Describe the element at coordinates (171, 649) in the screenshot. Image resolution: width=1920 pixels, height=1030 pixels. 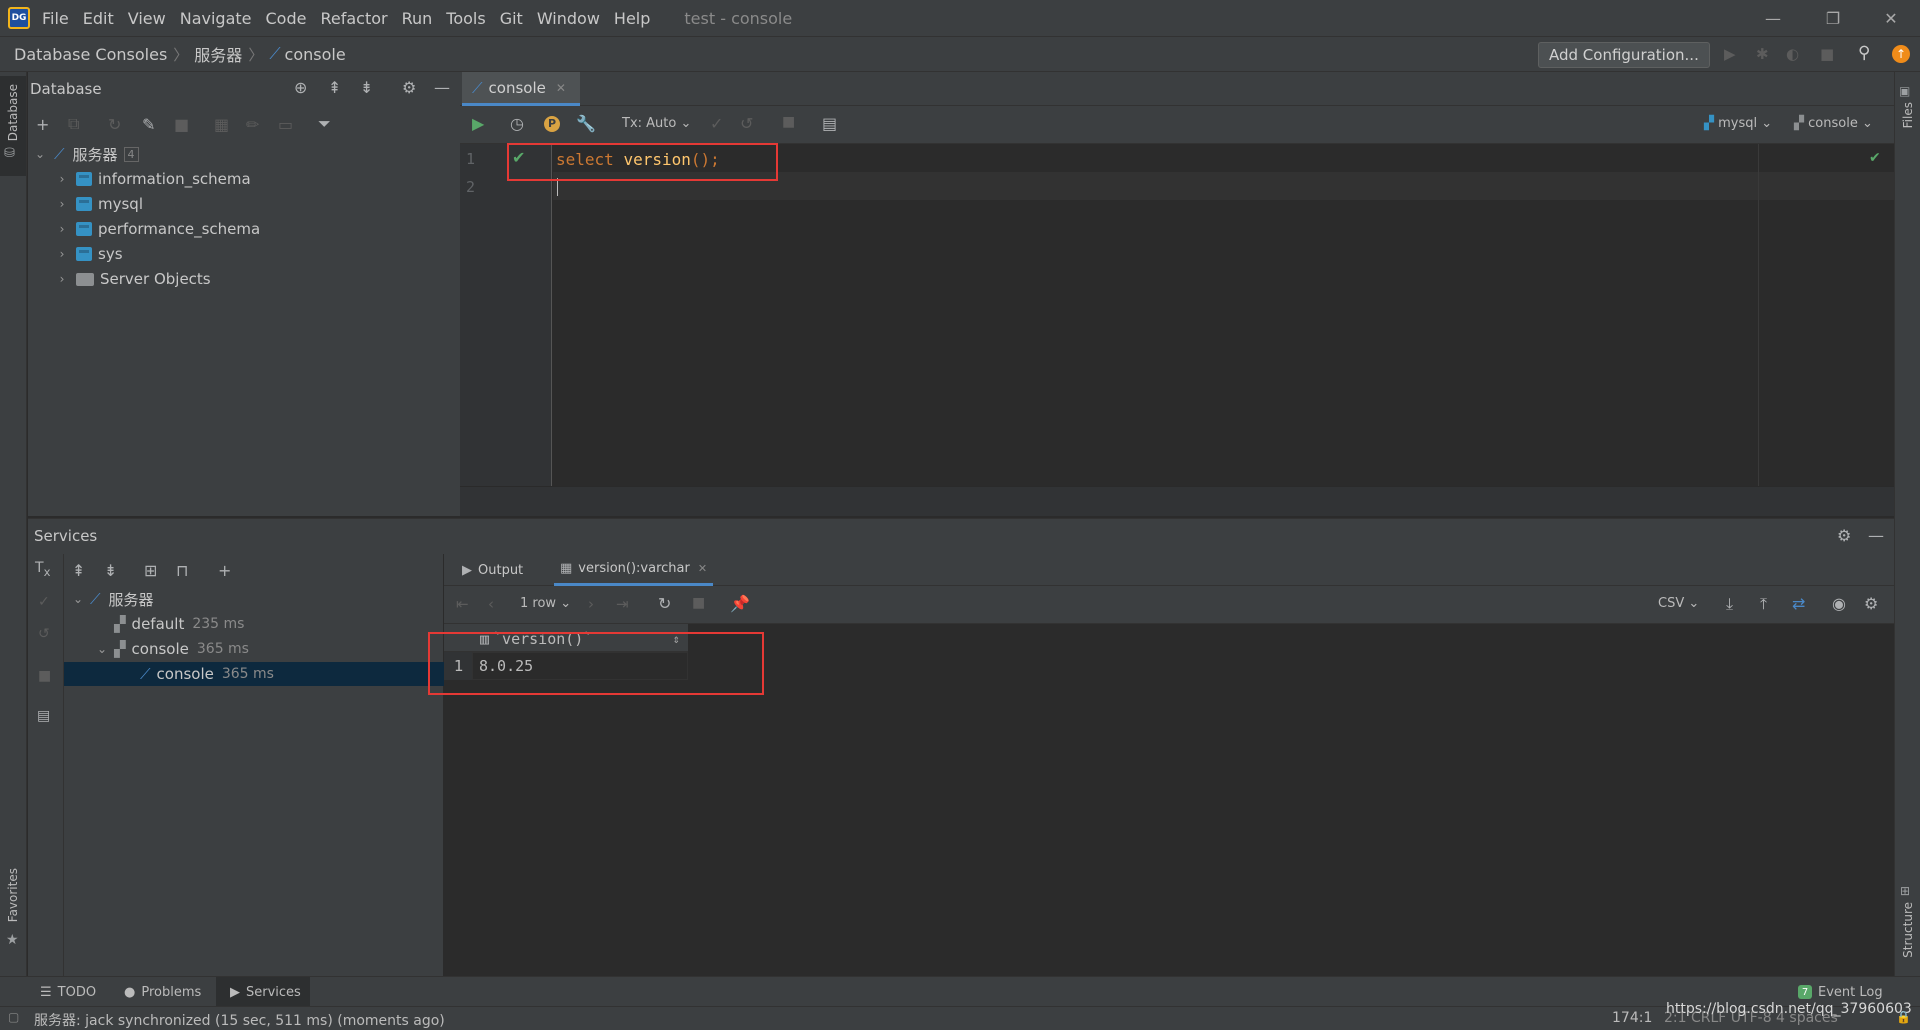
I see `services-item-console-session: ⌄ ▞ console 365 ms` at that location.